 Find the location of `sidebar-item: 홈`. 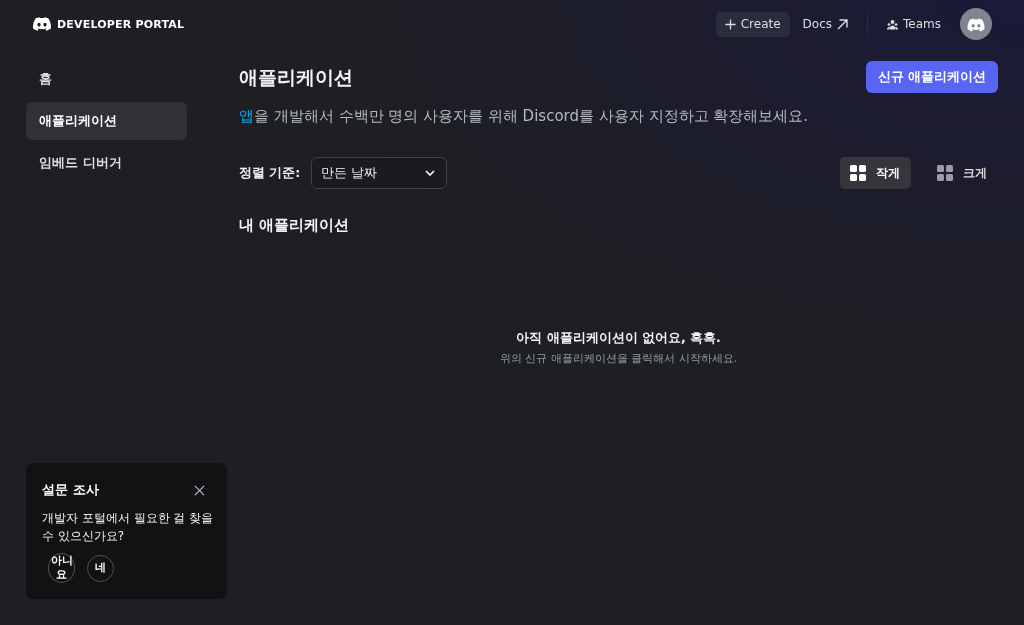

sidebar-item: 홈 is located at coordinates (106, 79).